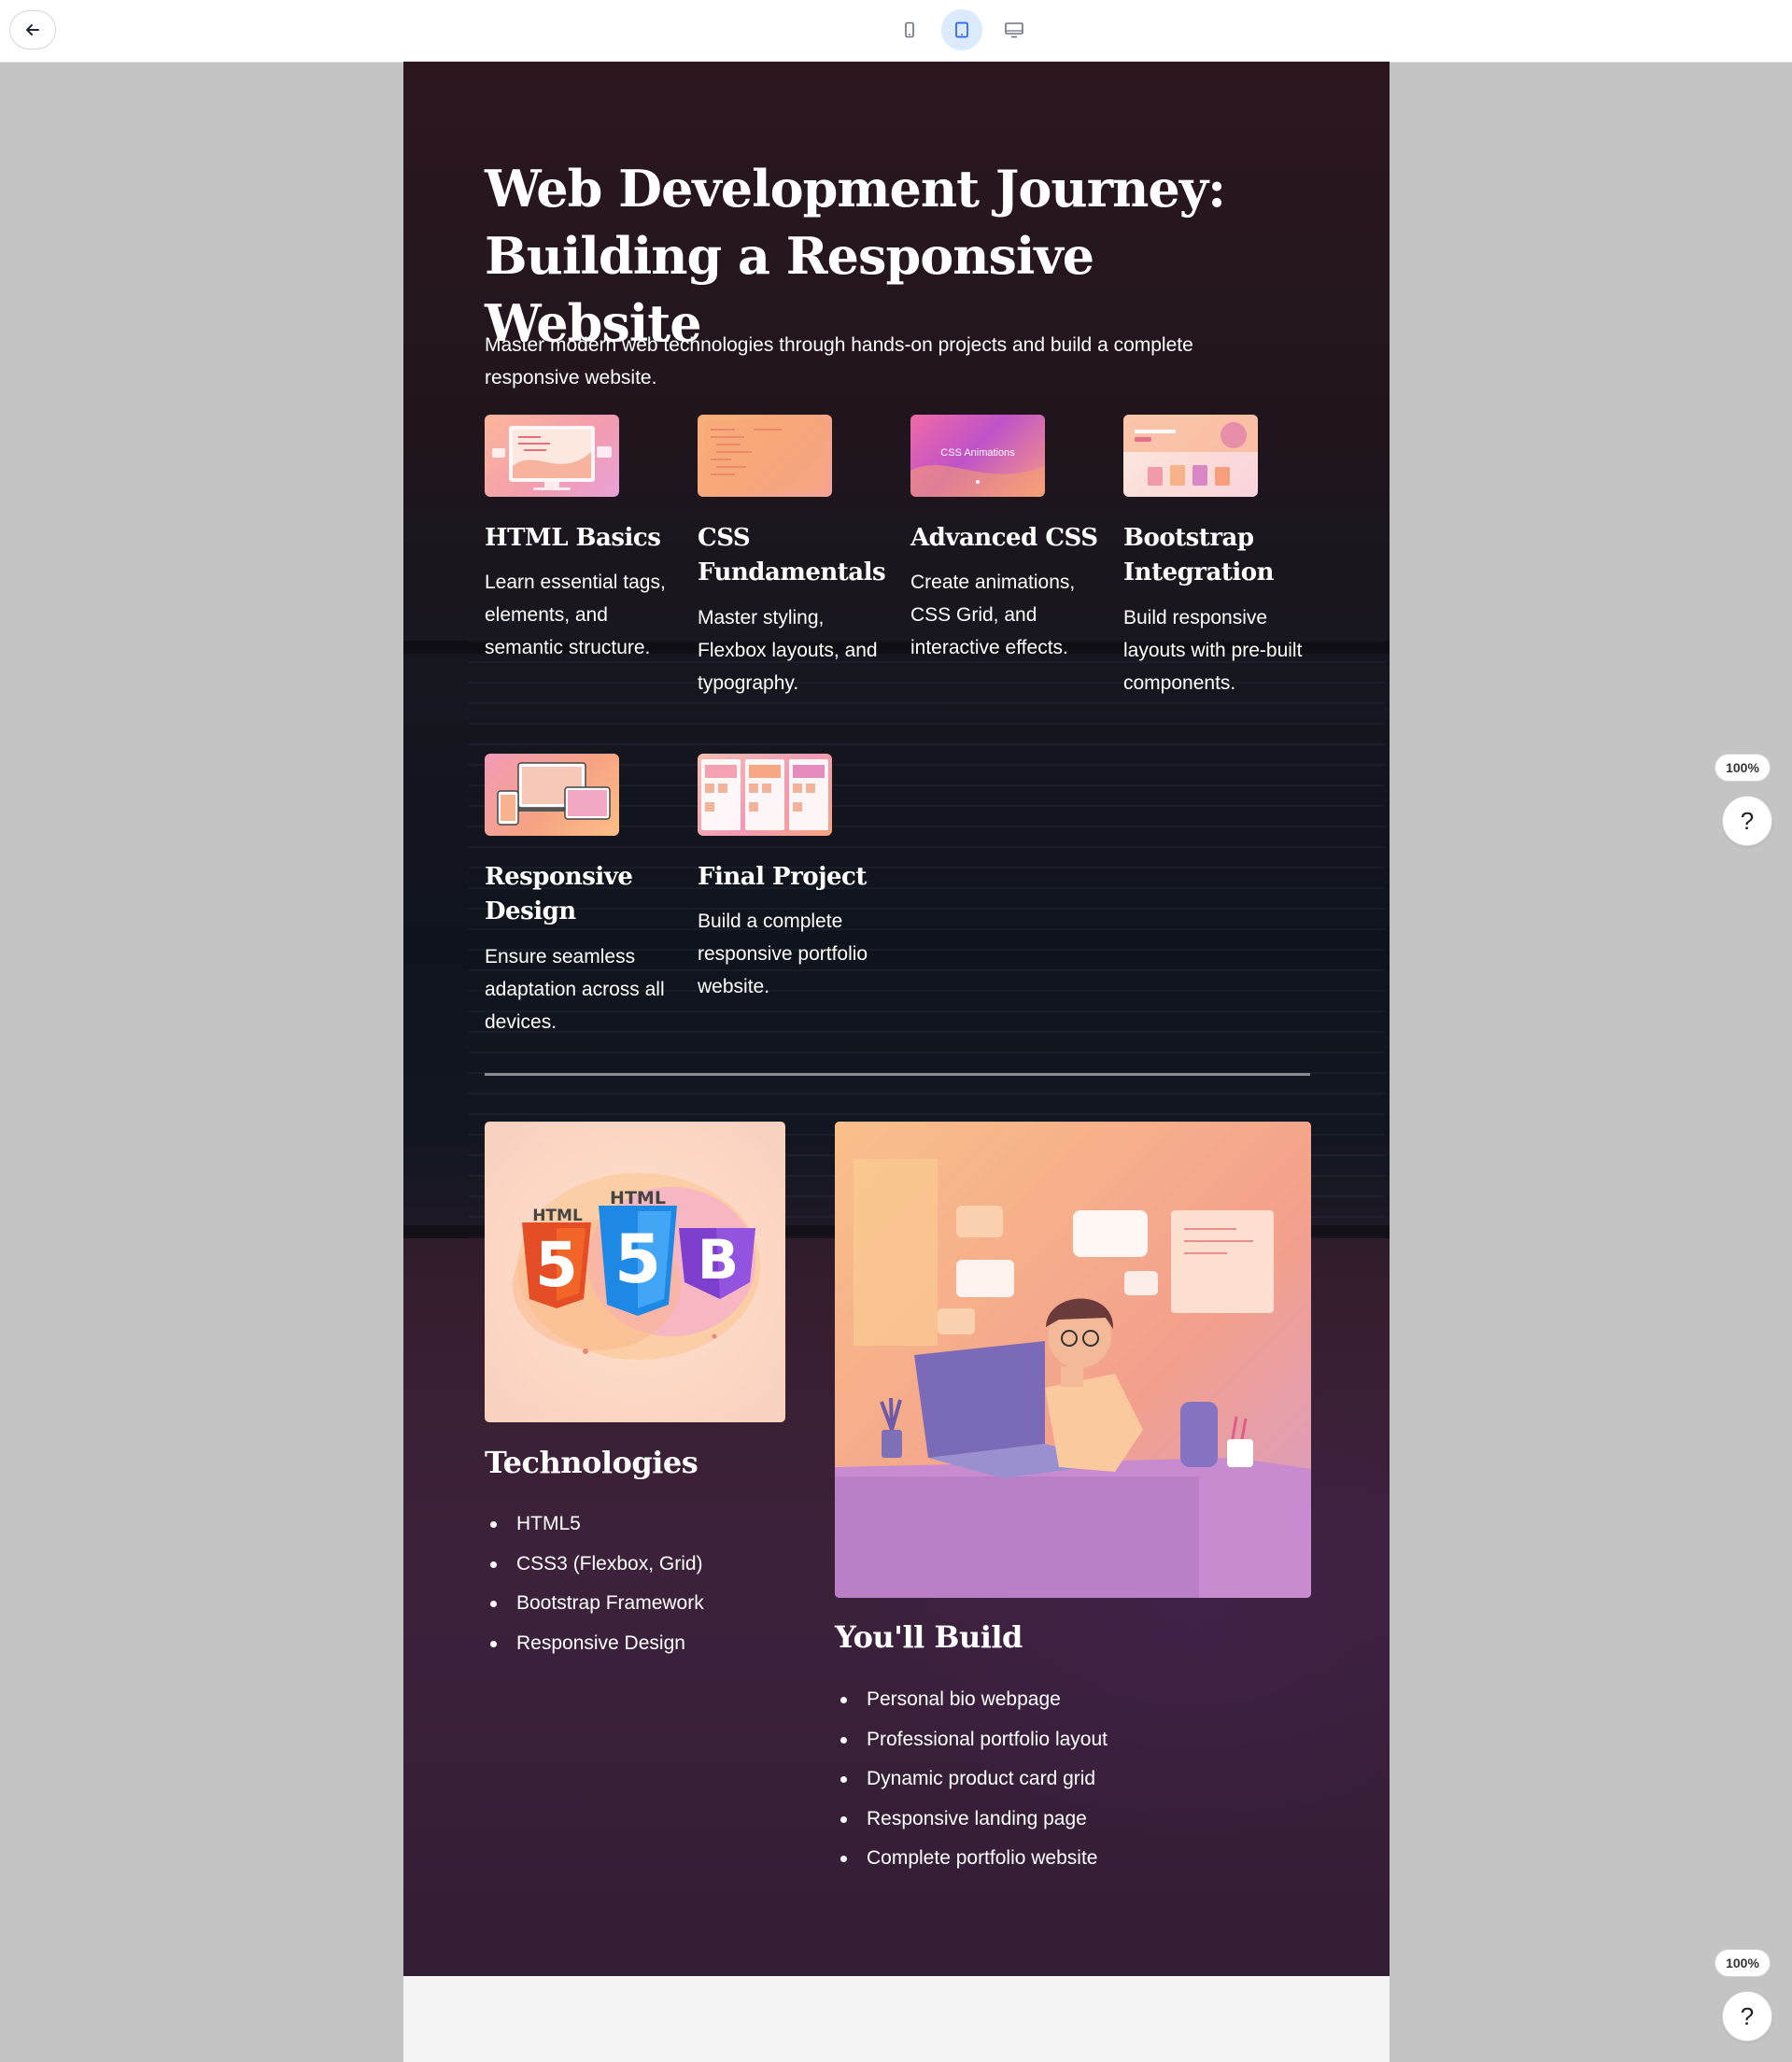 This screenshot has height=2062, width=1792. I want to click on developer-at-desk-icon, so click(1073, 1360).